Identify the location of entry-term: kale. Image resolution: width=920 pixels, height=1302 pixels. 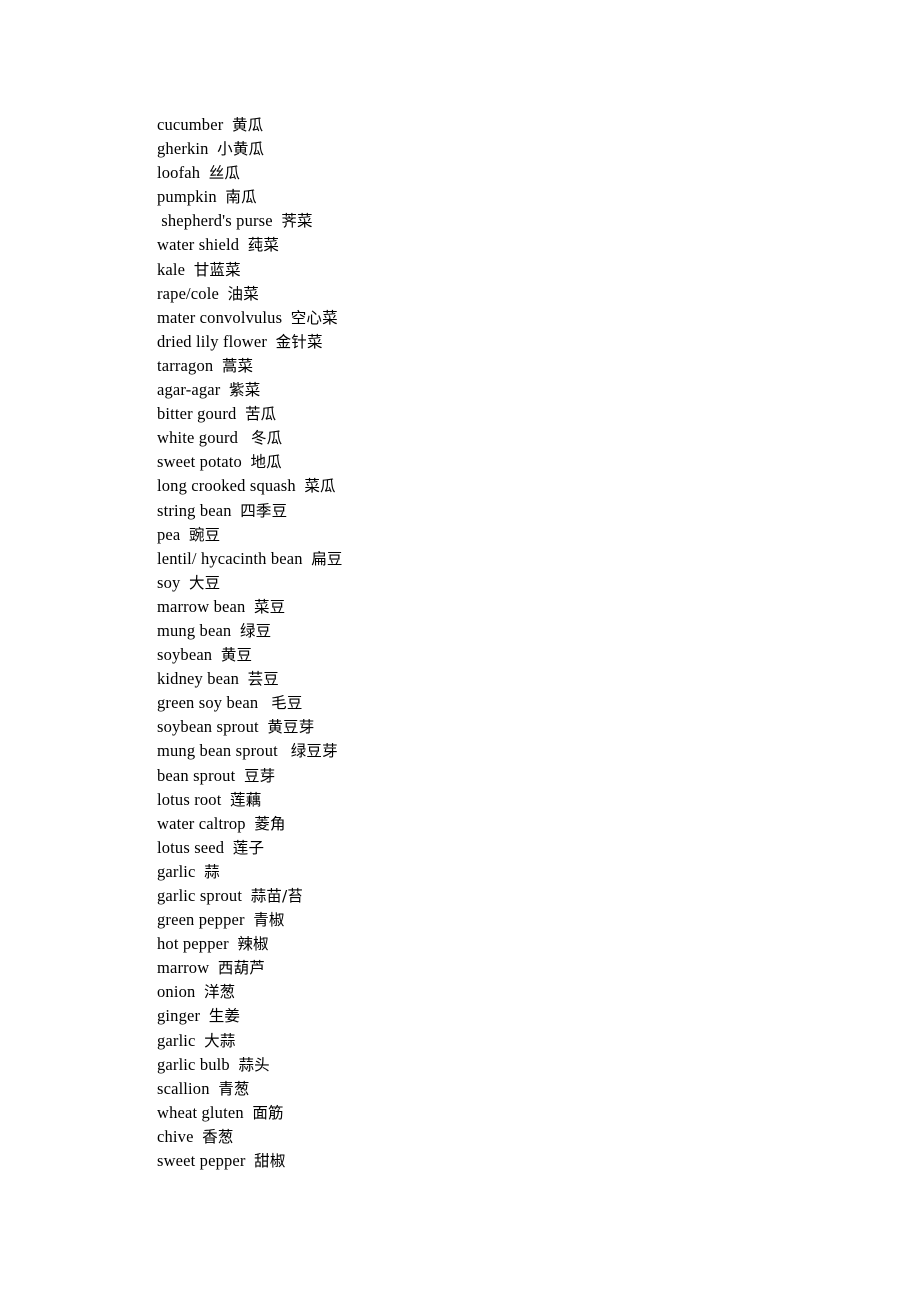
(171, 269).